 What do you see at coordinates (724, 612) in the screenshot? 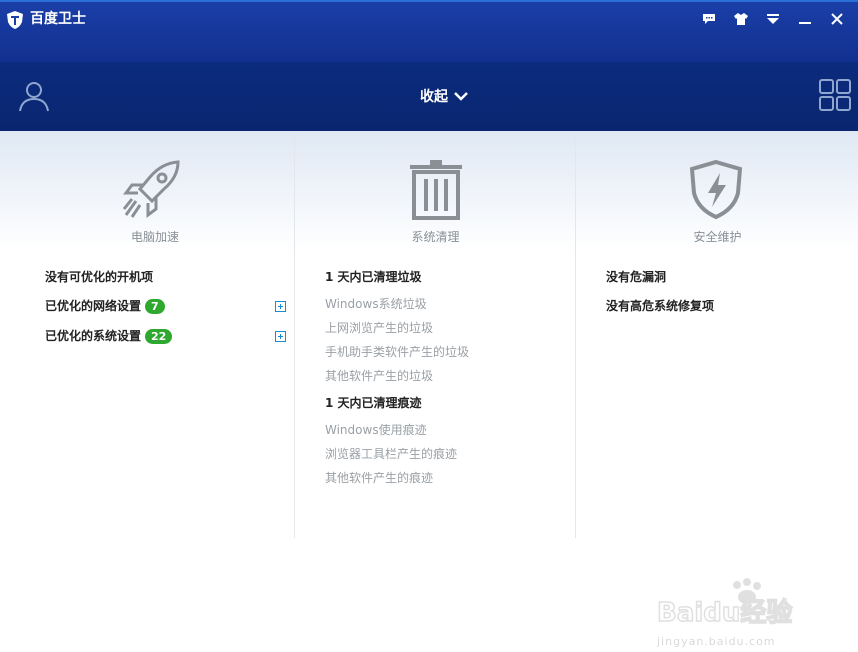
I see `watermark-brand-text: Baidu经验` at bounding box center [724, 612].